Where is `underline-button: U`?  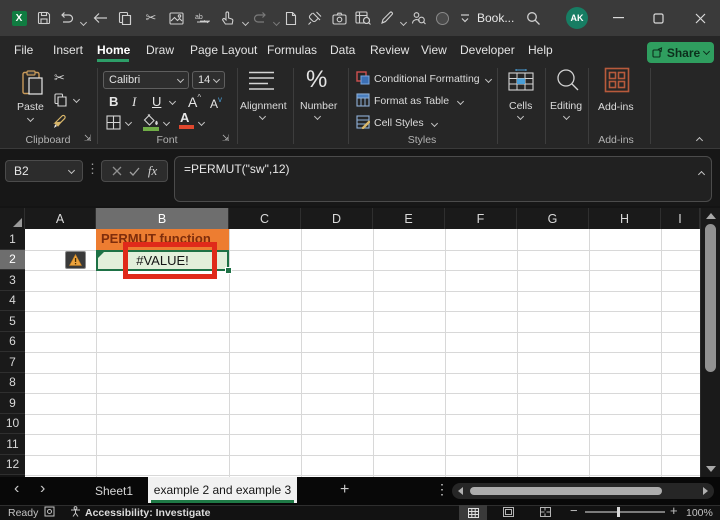
underline-button: U is located at coordinates (156, 101).